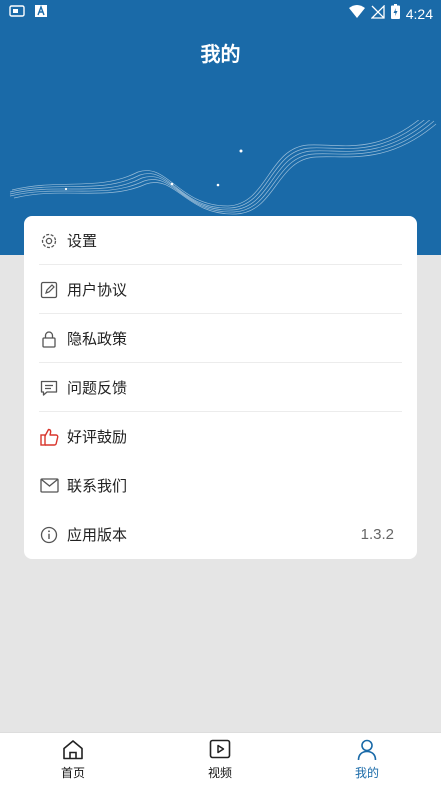  Describe the element at coordinates (377, 13) in the screenshot. I see `no-signal-icon` at that location.